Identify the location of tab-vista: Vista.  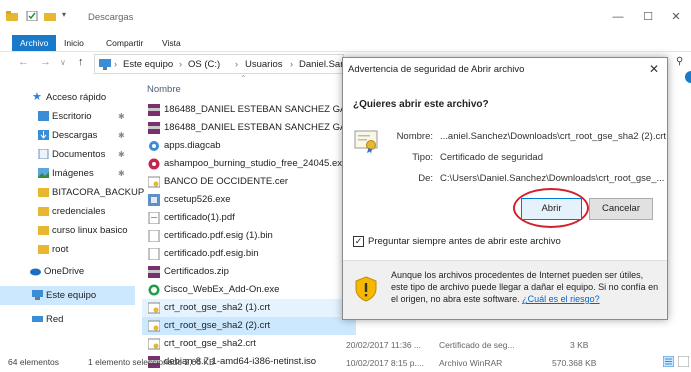
(171, 43).